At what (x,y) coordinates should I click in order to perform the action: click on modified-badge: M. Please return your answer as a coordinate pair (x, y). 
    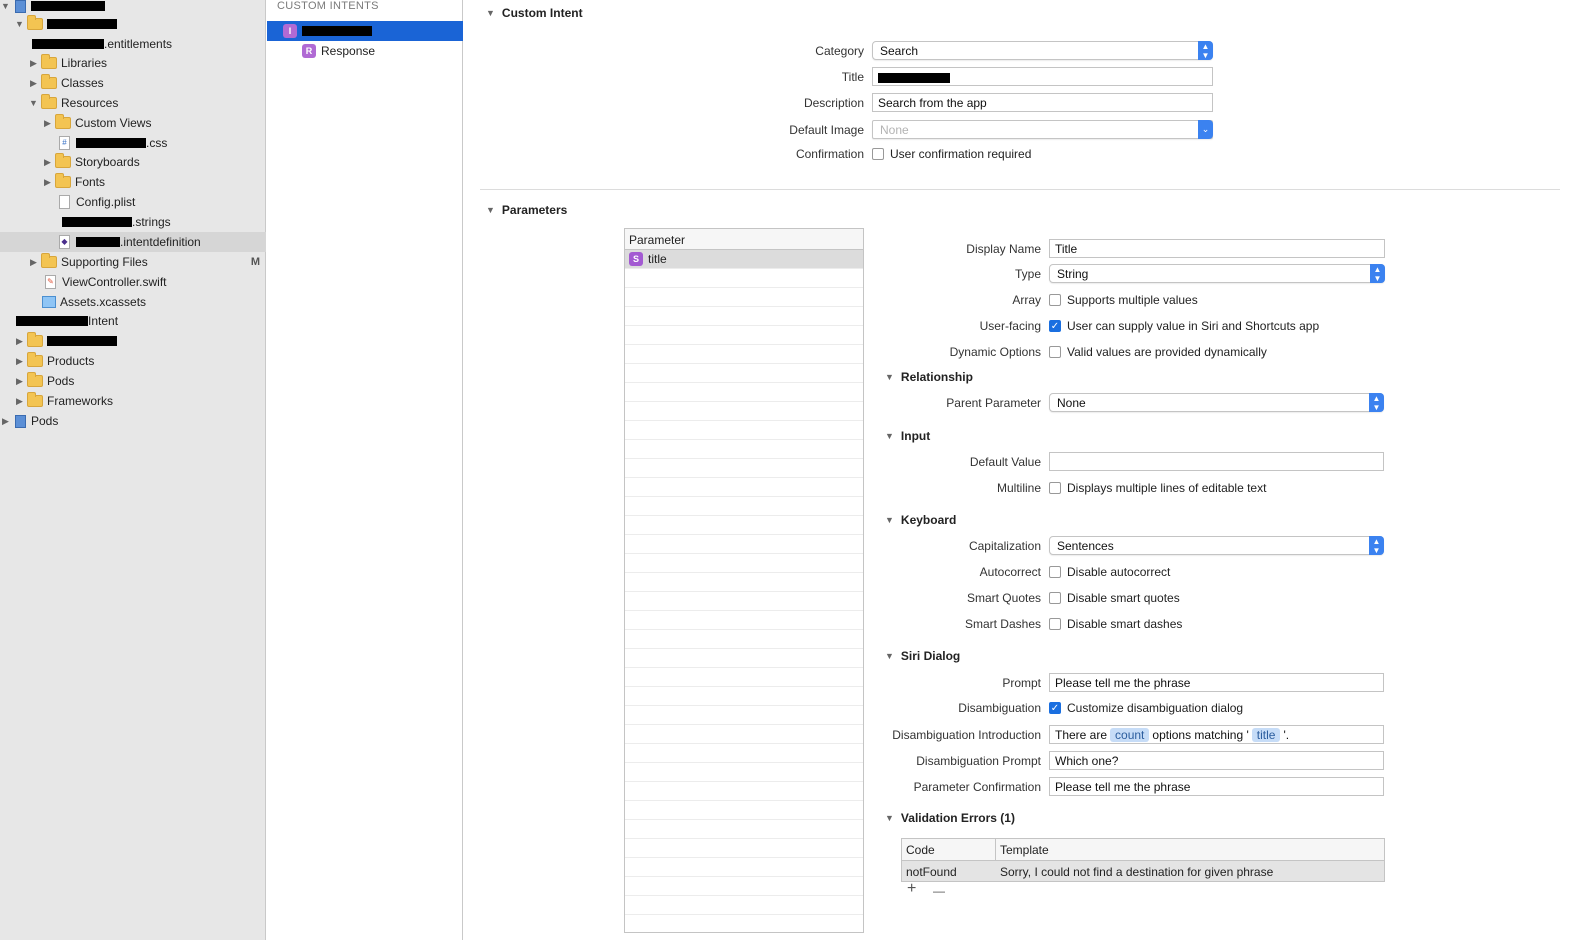
    Looking at the image, I should click on (255, 262).